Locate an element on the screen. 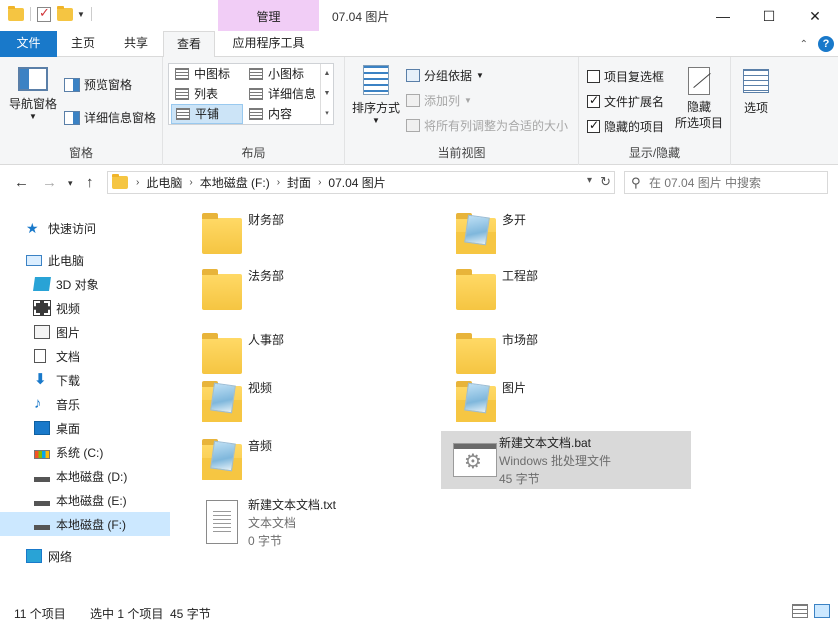  back-arrow-icon: ← is located at coordinates (21, 182).